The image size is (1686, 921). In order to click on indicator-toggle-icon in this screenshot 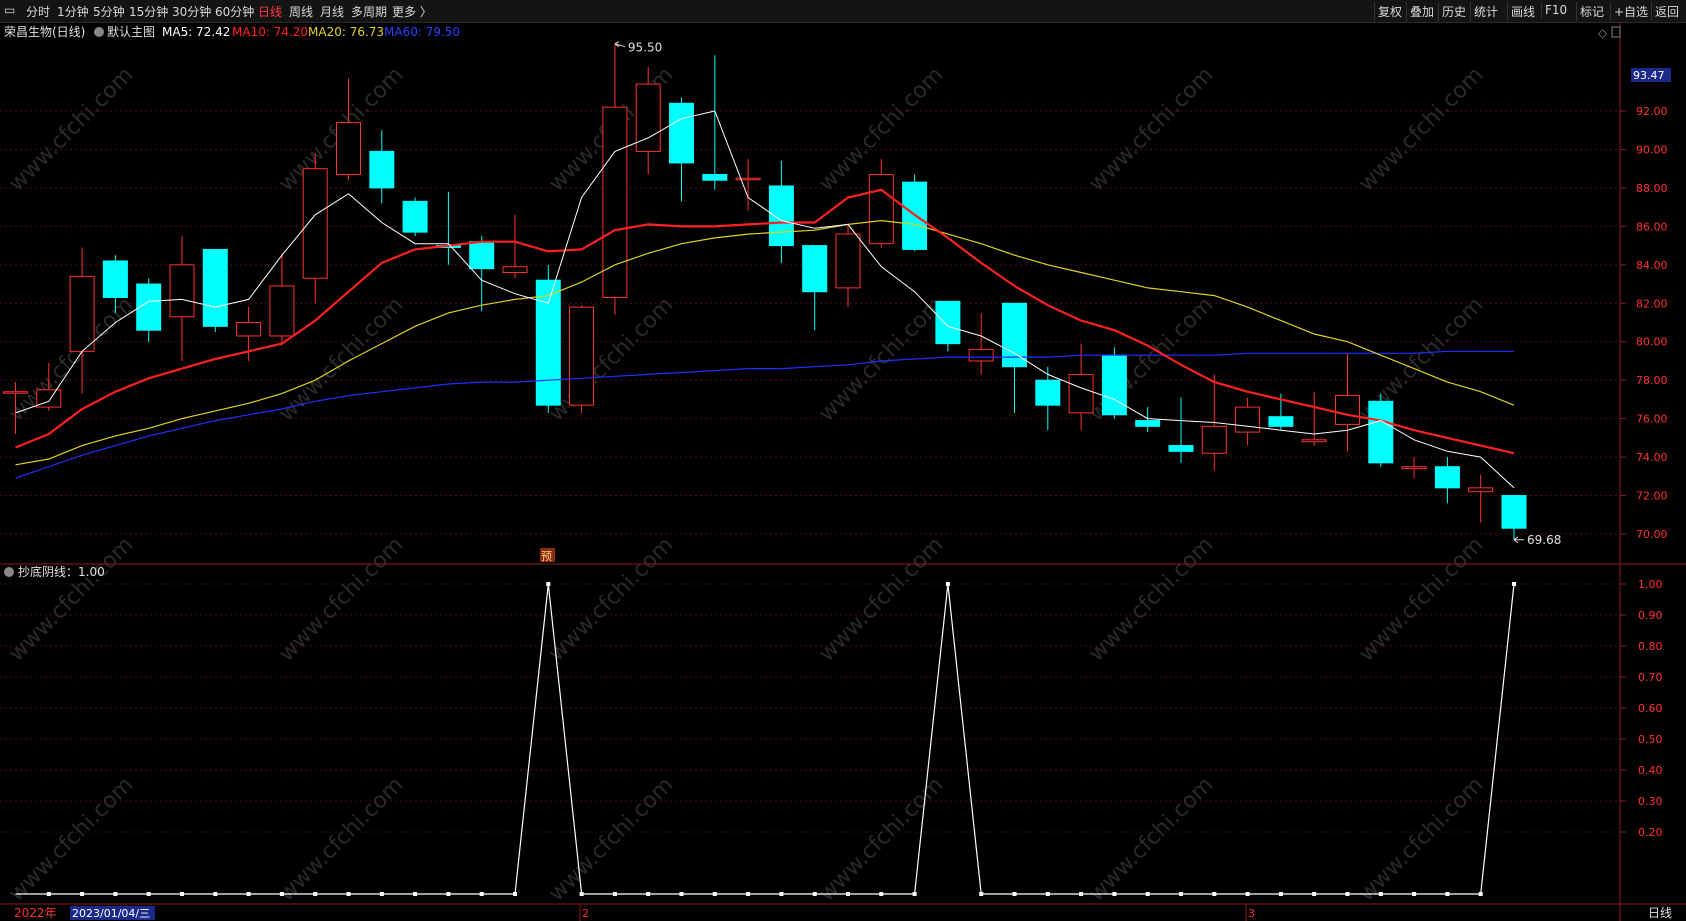, I will do `click(9, 572)`.